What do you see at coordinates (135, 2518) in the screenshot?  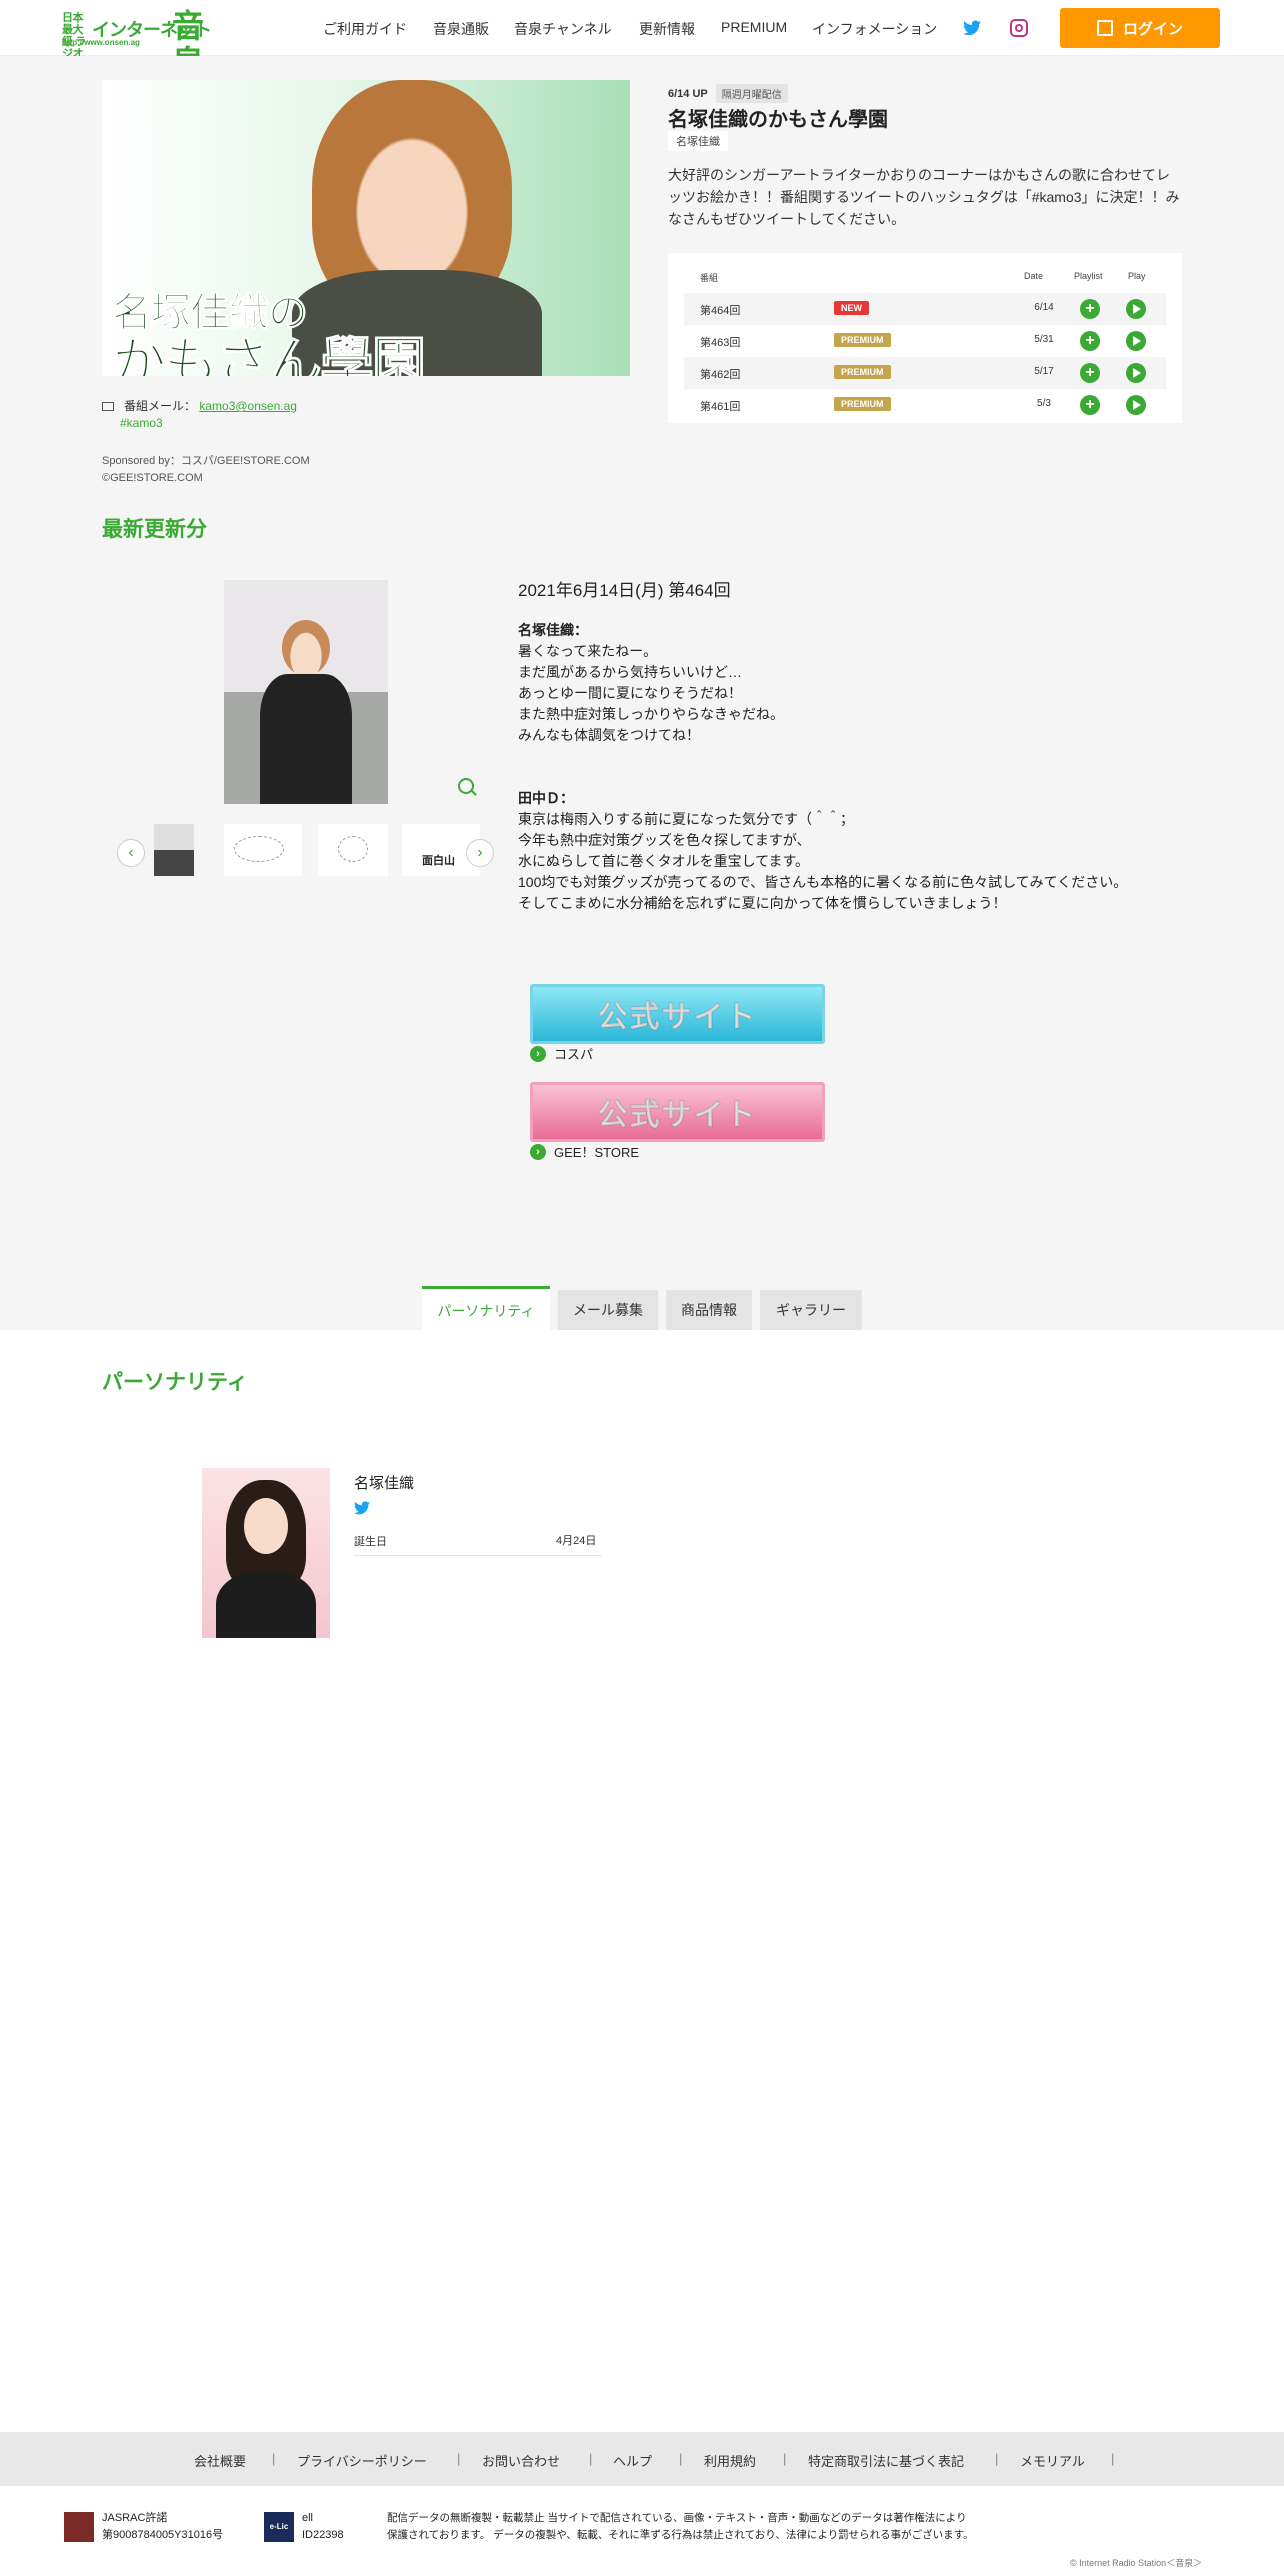 I see `jasrac-line1: JASRAC許諾` at bounding box center [135, 2518].